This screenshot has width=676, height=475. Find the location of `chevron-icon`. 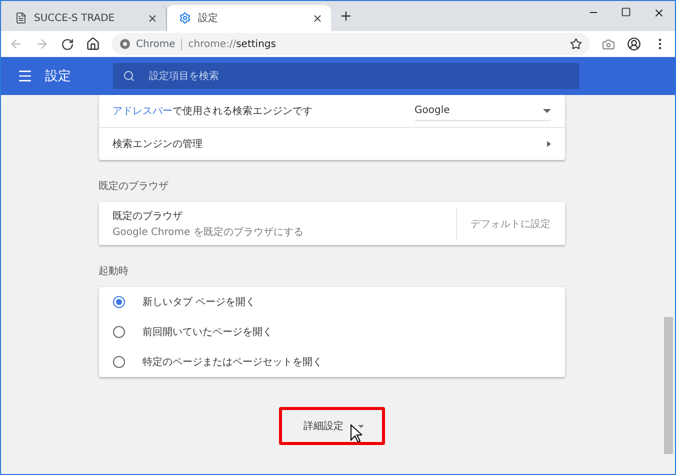

chevron-icon is located at coordinates (548, 144).